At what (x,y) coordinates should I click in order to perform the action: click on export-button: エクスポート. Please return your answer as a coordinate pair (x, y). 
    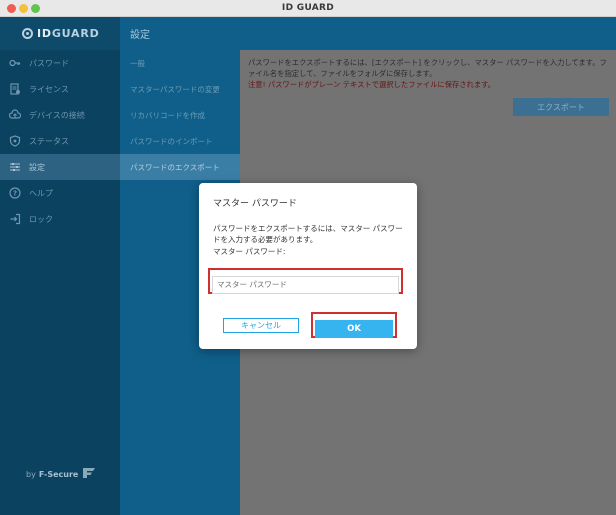
    Looking at the image, I should click on (561, 107).